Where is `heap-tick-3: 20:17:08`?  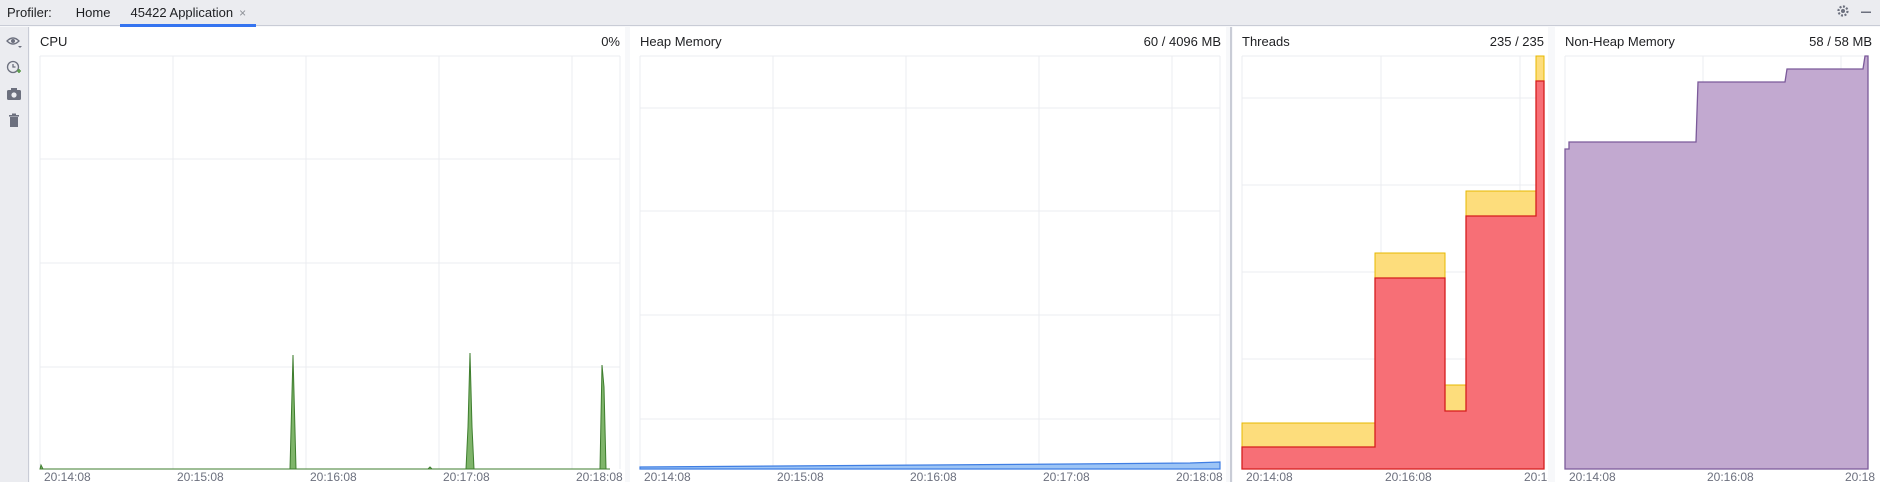 heap-tick-3: 20:17:08 is located at coordinates (1066, 476).